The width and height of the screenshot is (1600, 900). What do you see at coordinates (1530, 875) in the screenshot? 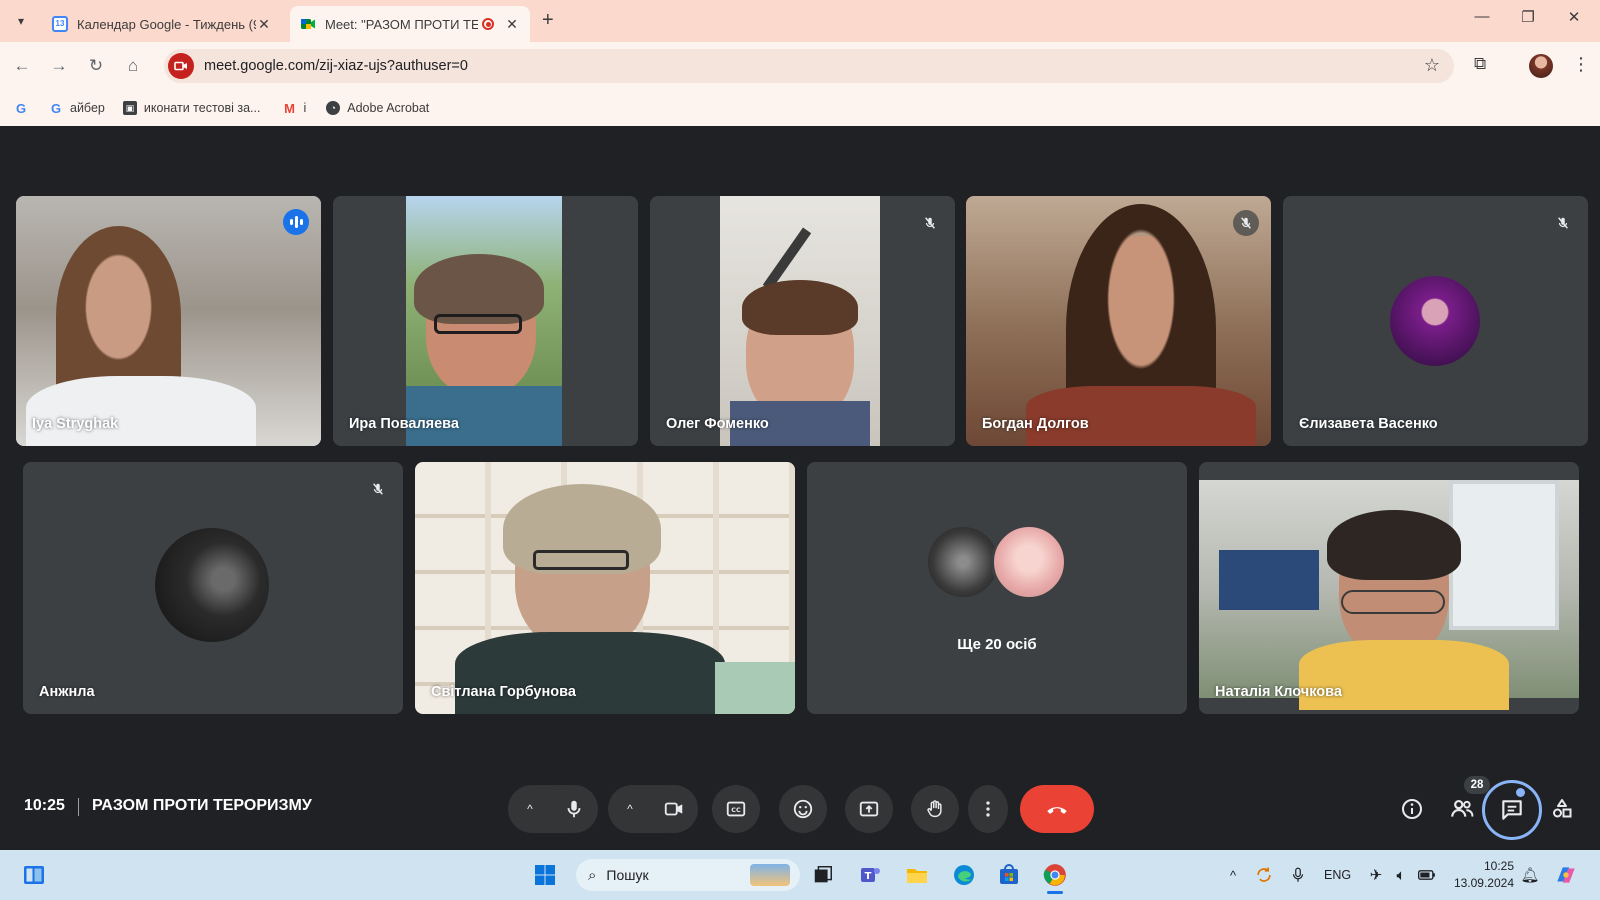
I see `notifications-bell-icon: 🔔︎` at bounding box center [1530, 875].